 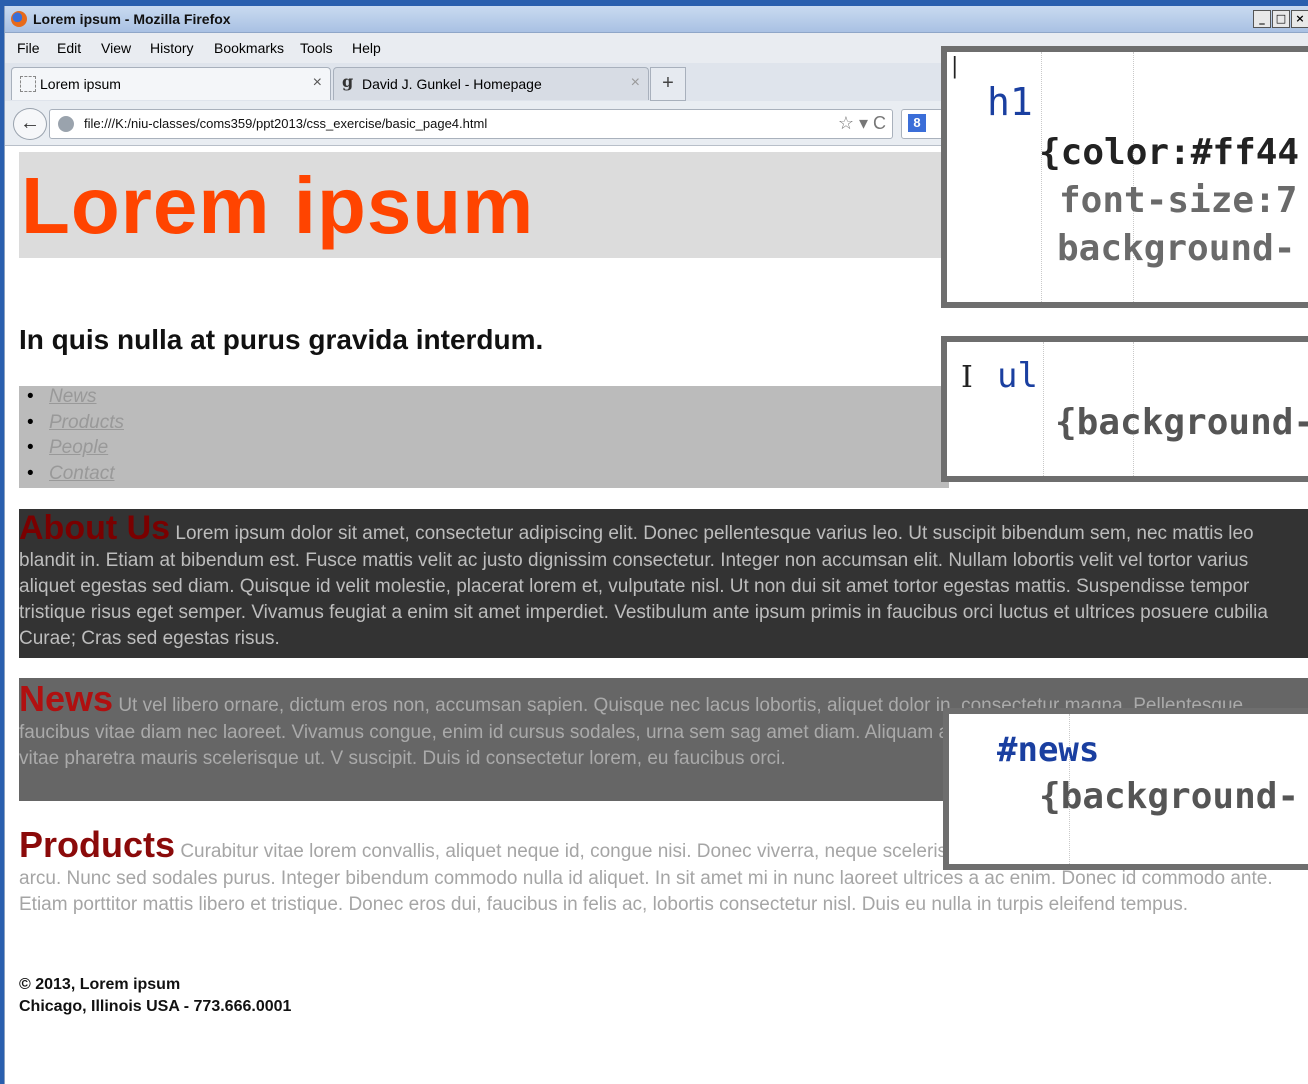 What do you see at coordinates (1017, 376) in the screenshot?
I see `css-selector-ul: ul` at bounding box center [1017, 376].